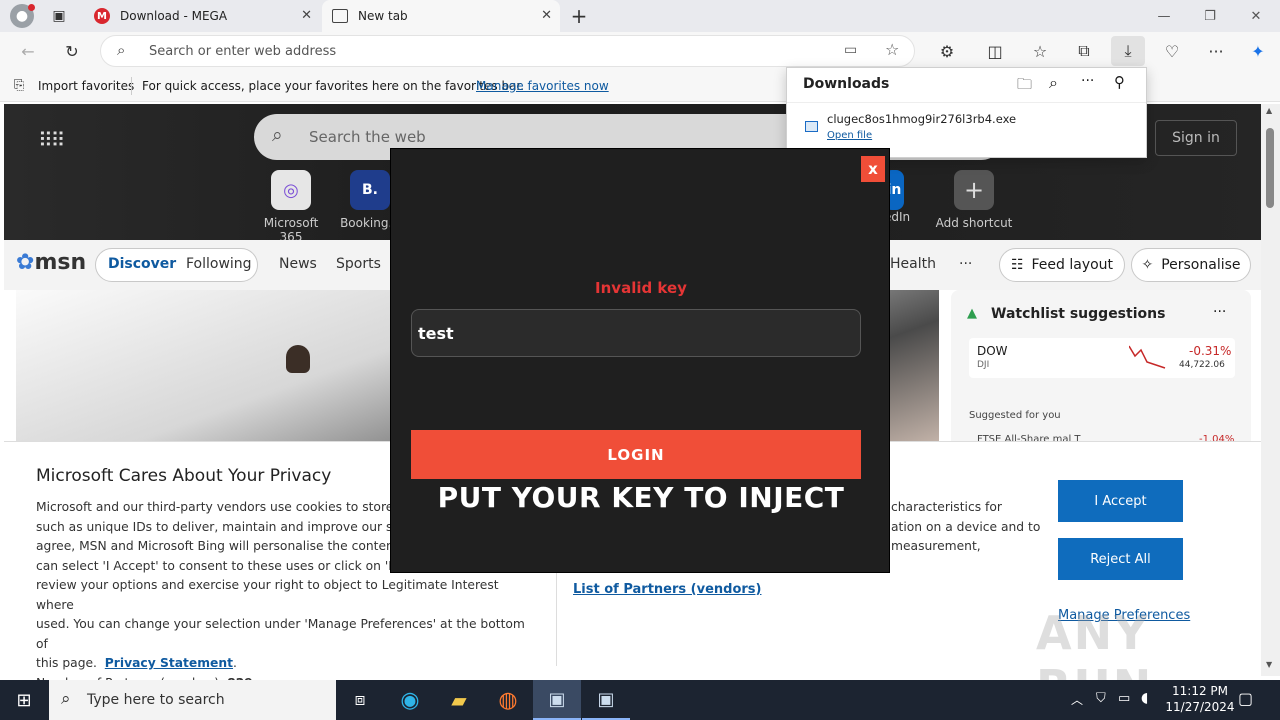 This screenshot has height=720, width=1280. What do you see at coordinates (1128, 51) in the screenshot?
I see `downloads-icon: ⤓` at bounding box center [1128, 51].